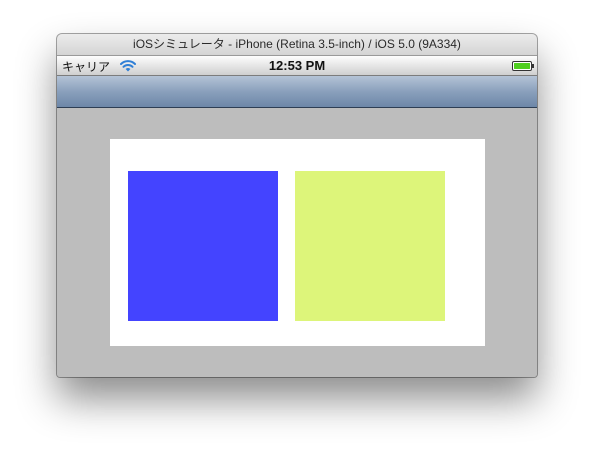  Describe the element at coordinates (203, 246) in the screenshot. I see `blue-square` at that location.